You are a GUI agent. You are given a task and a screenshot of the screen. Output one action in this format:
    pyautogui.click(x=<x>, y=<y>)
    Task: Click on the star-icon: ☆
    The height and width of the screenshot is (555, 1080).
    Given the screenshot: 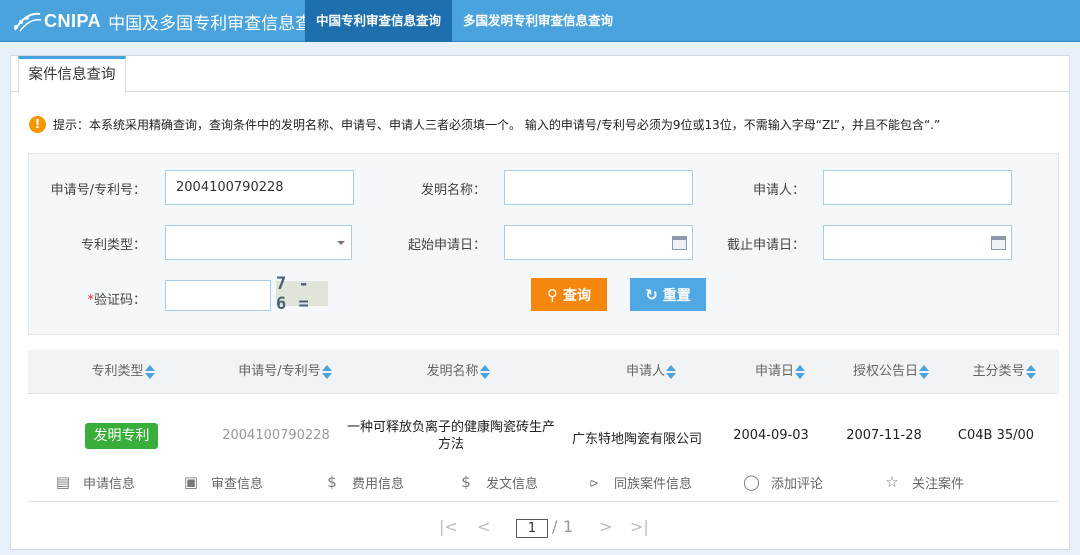 What is the action you would take?
    pyautogui.click(x=892, y=482)
    